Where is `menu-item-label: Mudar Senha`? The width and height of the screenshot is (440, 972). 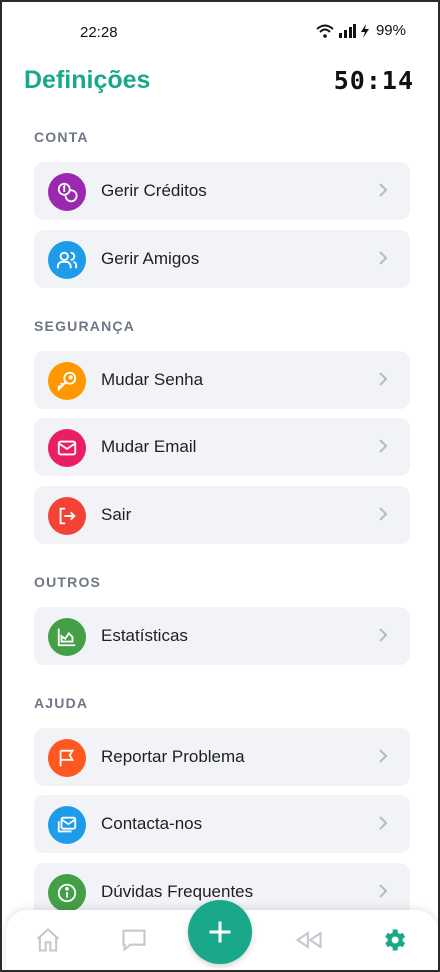 menu-item-label: Mudar Senha is located at coordinates (152, 379).